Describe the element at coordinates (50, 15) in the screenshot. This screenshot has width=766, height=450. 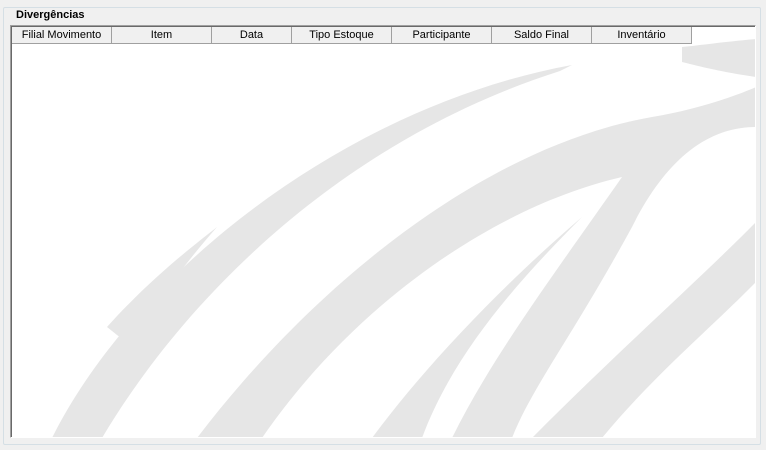
I see `groupbox-title: Divergências` at that location.